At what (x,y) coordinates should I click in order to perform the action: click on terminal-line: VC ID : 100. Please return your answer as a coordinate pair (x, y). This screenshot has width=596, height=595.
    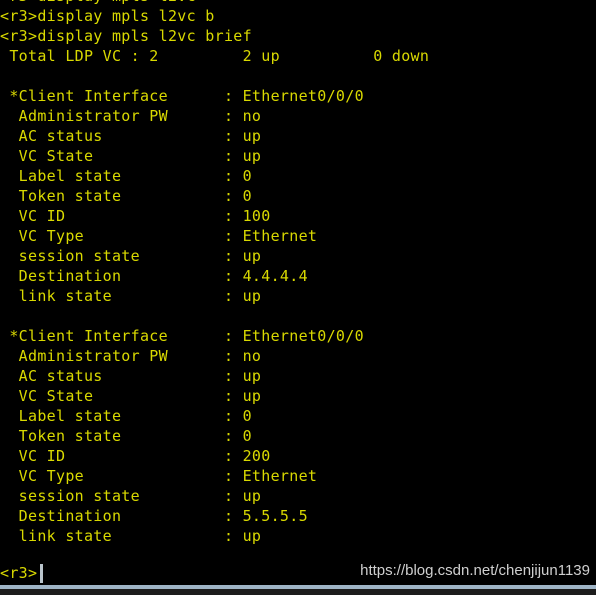
    Looking at the image, I should click on (135, 216).